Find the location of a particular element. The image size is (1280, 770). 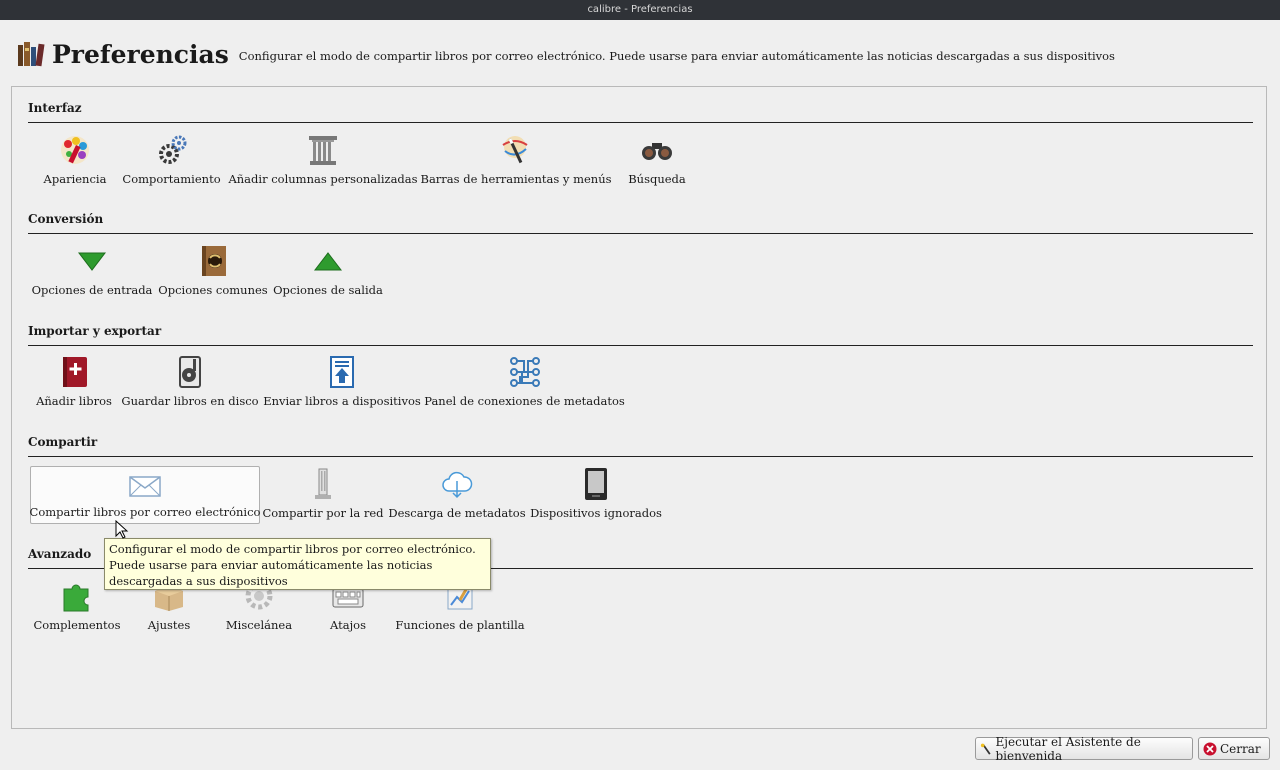

run-welcome-wizard-button: Ejecutar el Asistente de bienvenida is located at coordinates (1084, 748).